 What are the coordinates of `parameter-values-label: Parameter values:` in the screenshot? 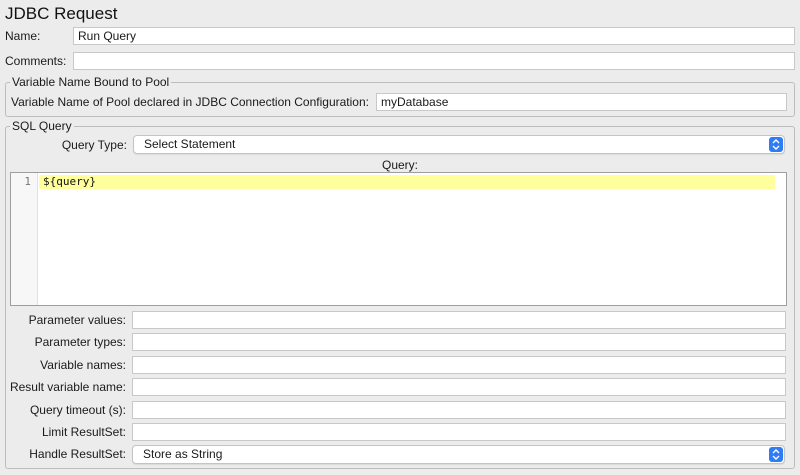 It's located at (77, 320).